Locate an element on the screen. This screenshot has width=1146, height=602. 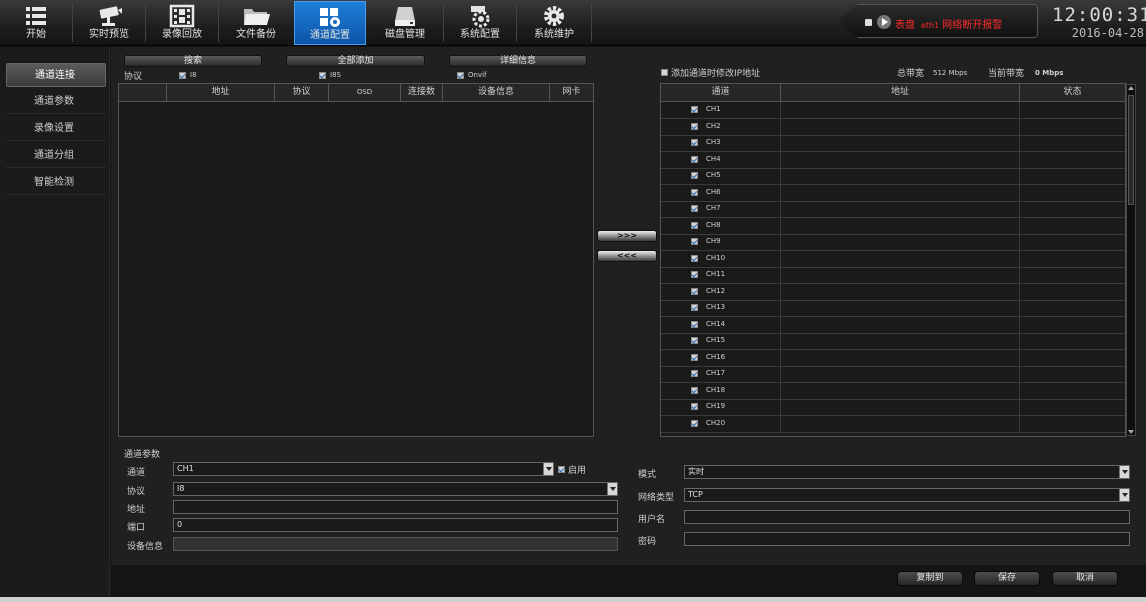
password-label: 密码 is located at coordinates (647, 542).